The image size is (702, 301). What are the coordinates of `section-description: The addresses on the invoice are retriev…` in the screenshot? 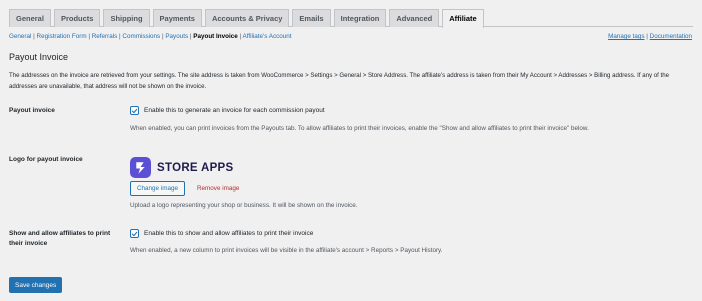 It's located at (339, 81).